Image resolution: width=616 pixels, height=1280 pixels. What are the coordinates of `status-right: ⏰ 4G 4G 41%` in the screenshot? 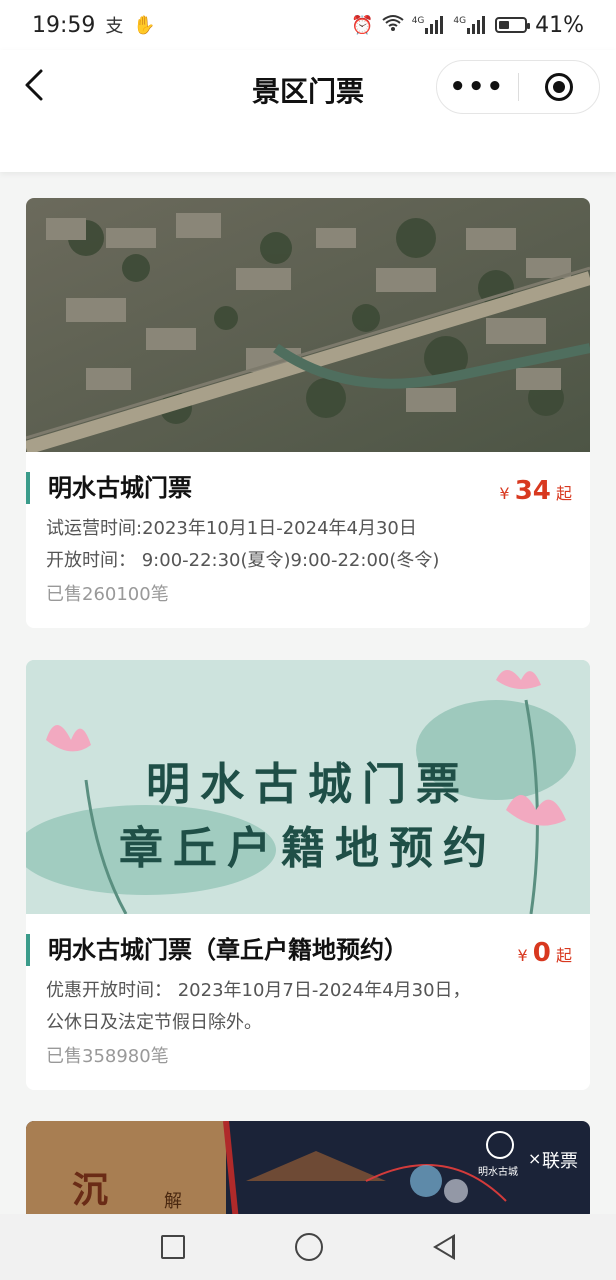 It's located at (467, 25).